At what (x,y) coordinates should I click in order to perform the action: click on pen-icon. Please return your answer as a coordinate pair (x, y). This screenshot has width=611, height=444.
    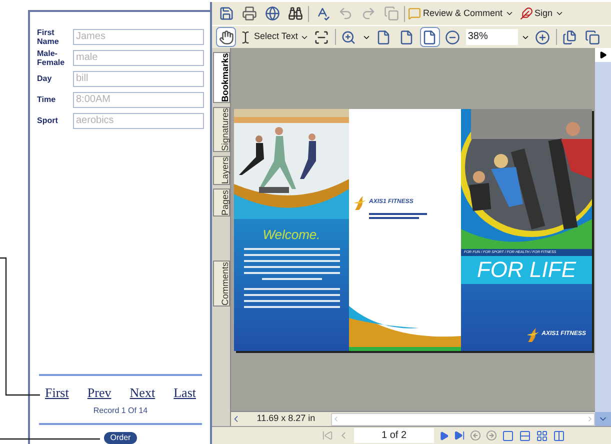
    Looking at the image, I should click on (526, 13).